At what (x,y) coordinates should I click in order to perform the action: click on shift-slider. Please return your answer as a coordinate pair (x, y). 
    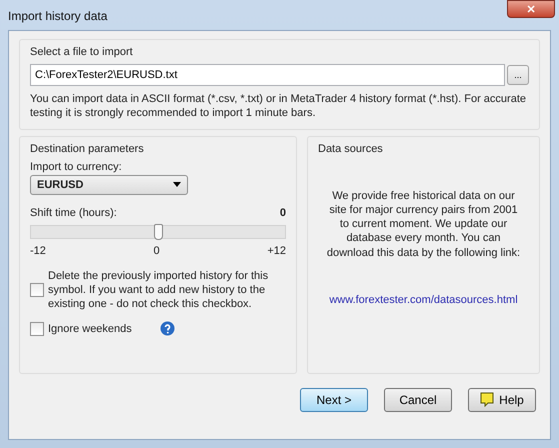
    Looking at the image, I should click on (158, 231).